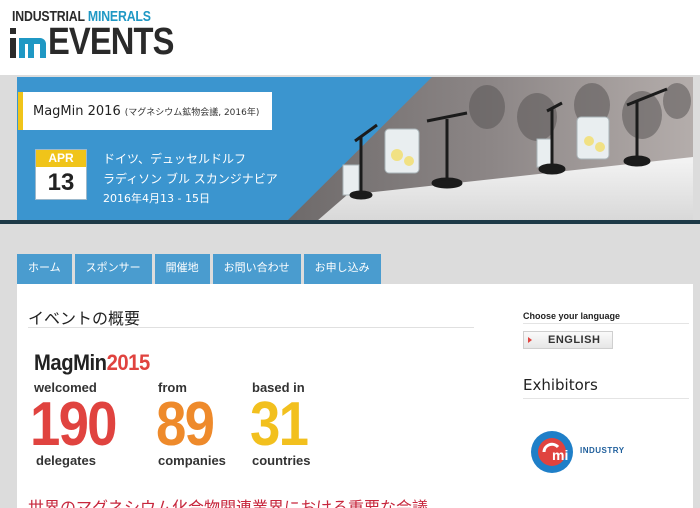 Image resolution: width=700 pixels, height=508 pixels. Describe the element at coordinates (185, 424) in the screenshot. I see `stat-companies-value: 89` at that location.